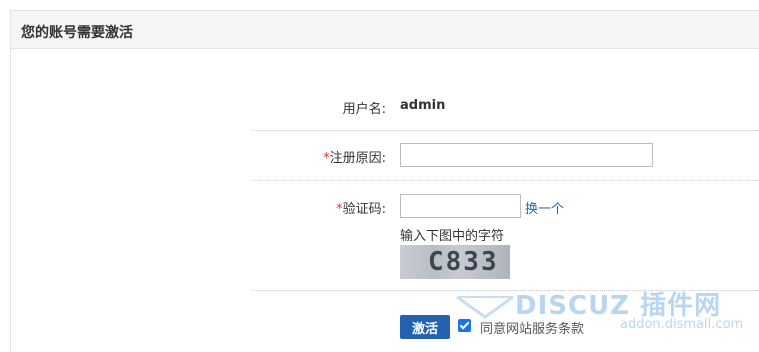  What do you see at coordinates (460, 206) in the screenshot?
I see `captcha-input` at bounding box center [460, 206].